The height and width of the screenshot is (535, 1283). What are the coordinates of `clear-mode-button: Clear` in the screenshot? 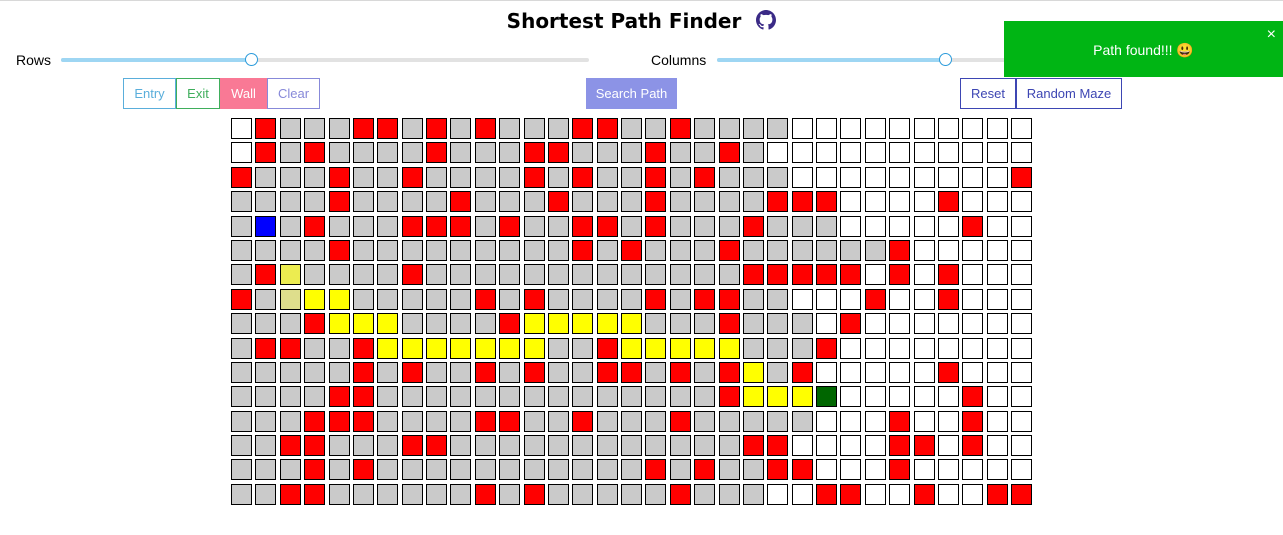 It's located at (293, 93).